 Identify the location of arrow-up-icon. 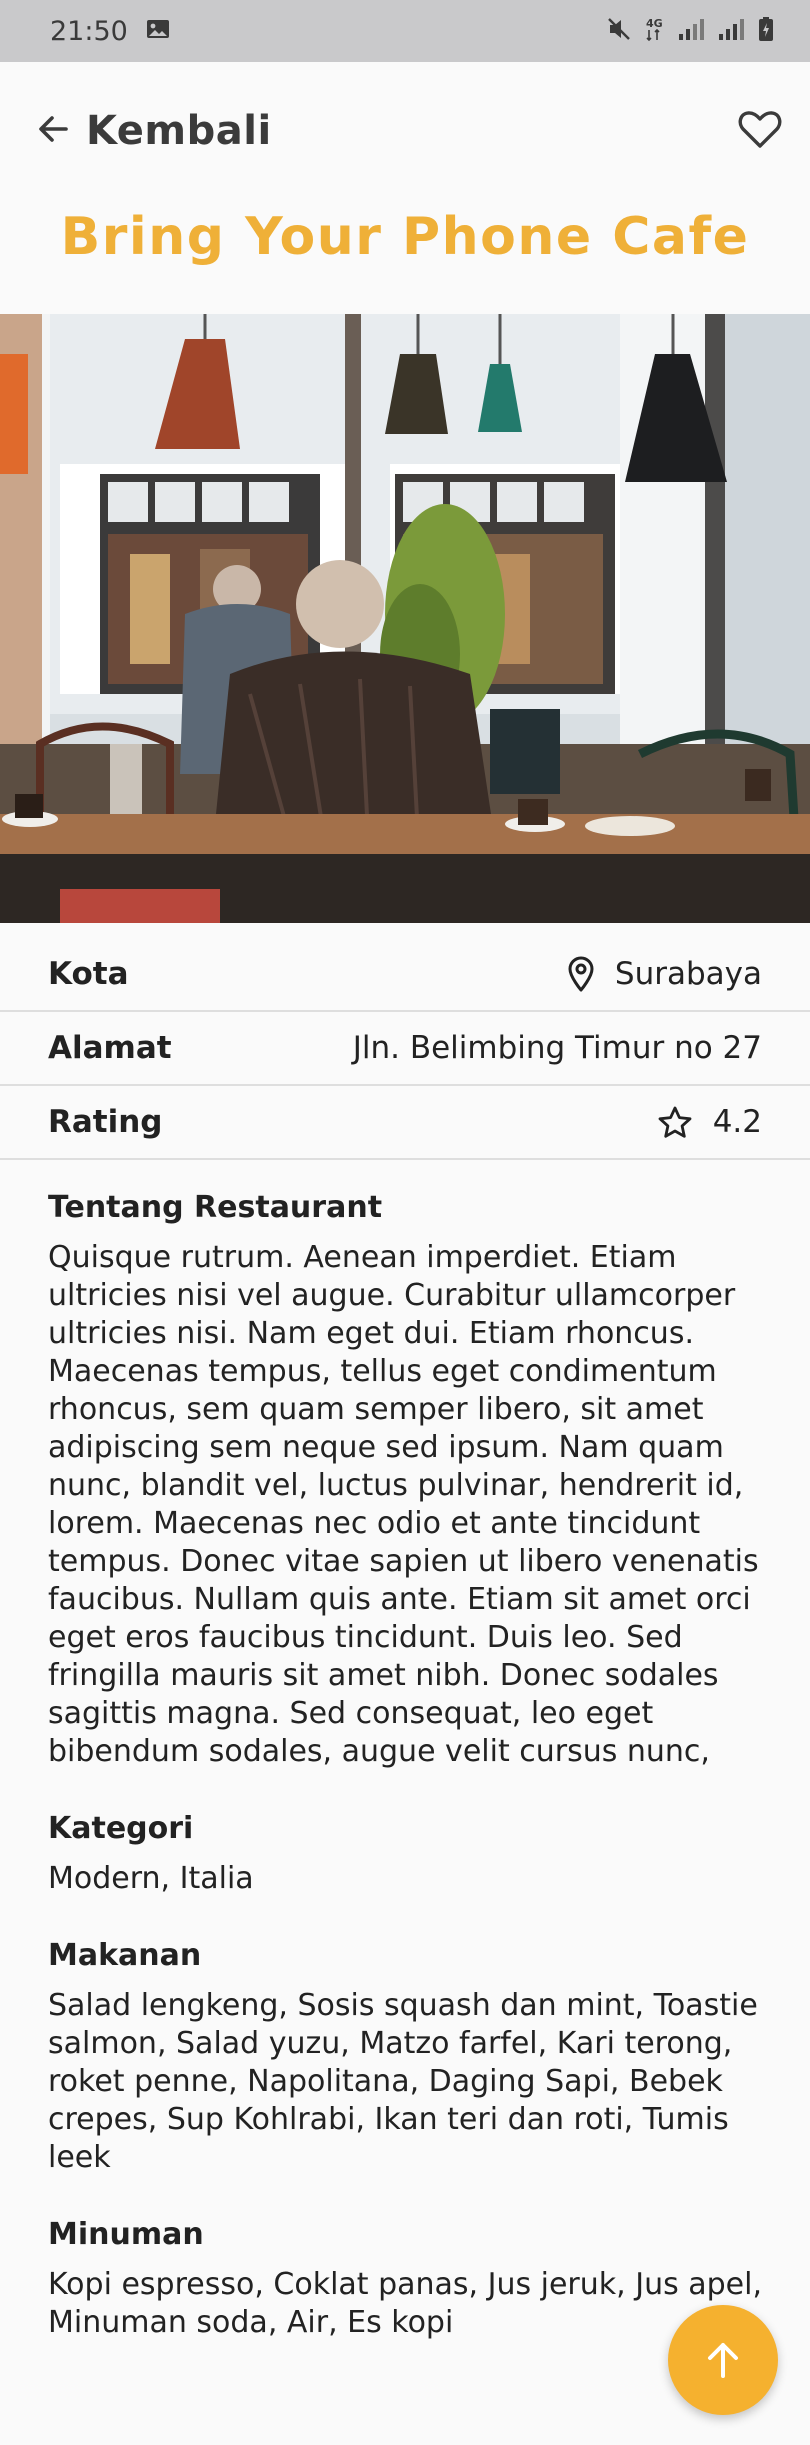
(723, 2360).